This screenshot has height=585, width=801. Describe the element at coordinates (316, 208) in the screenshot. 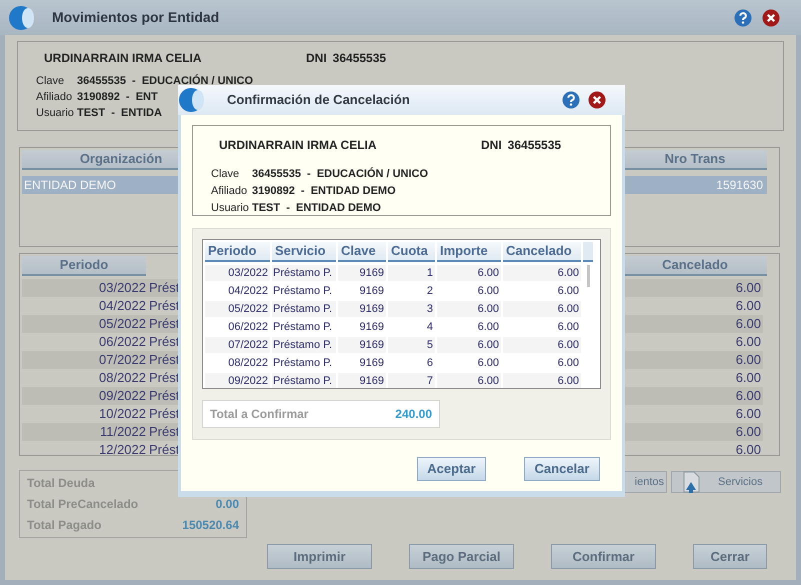

I see `field-value: TEST - ENTIDAD DEMO` at that location.